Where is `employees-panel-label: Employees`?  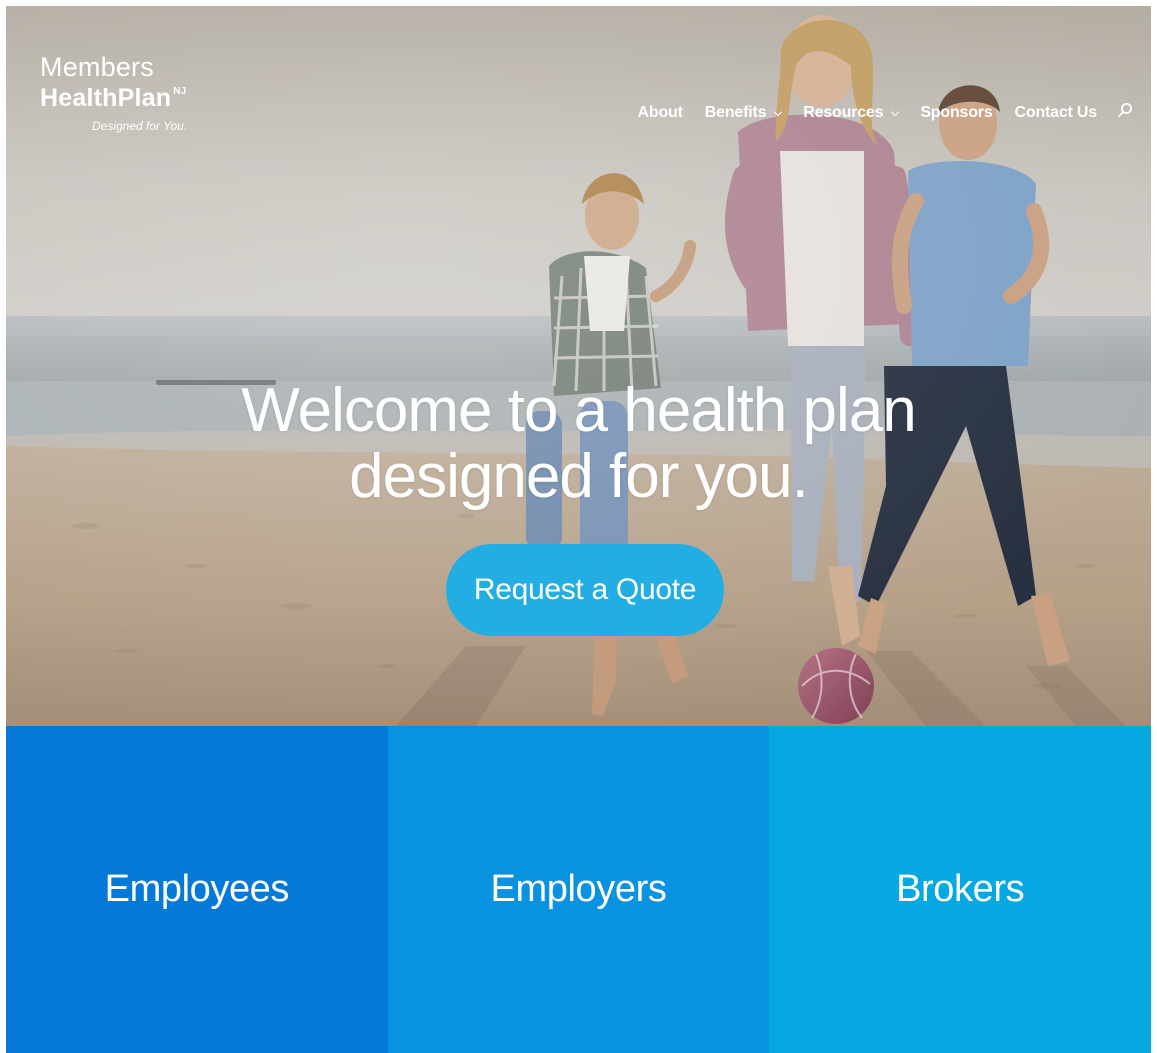
employees-panel-label: Employees is located at coordinates (197, 889).